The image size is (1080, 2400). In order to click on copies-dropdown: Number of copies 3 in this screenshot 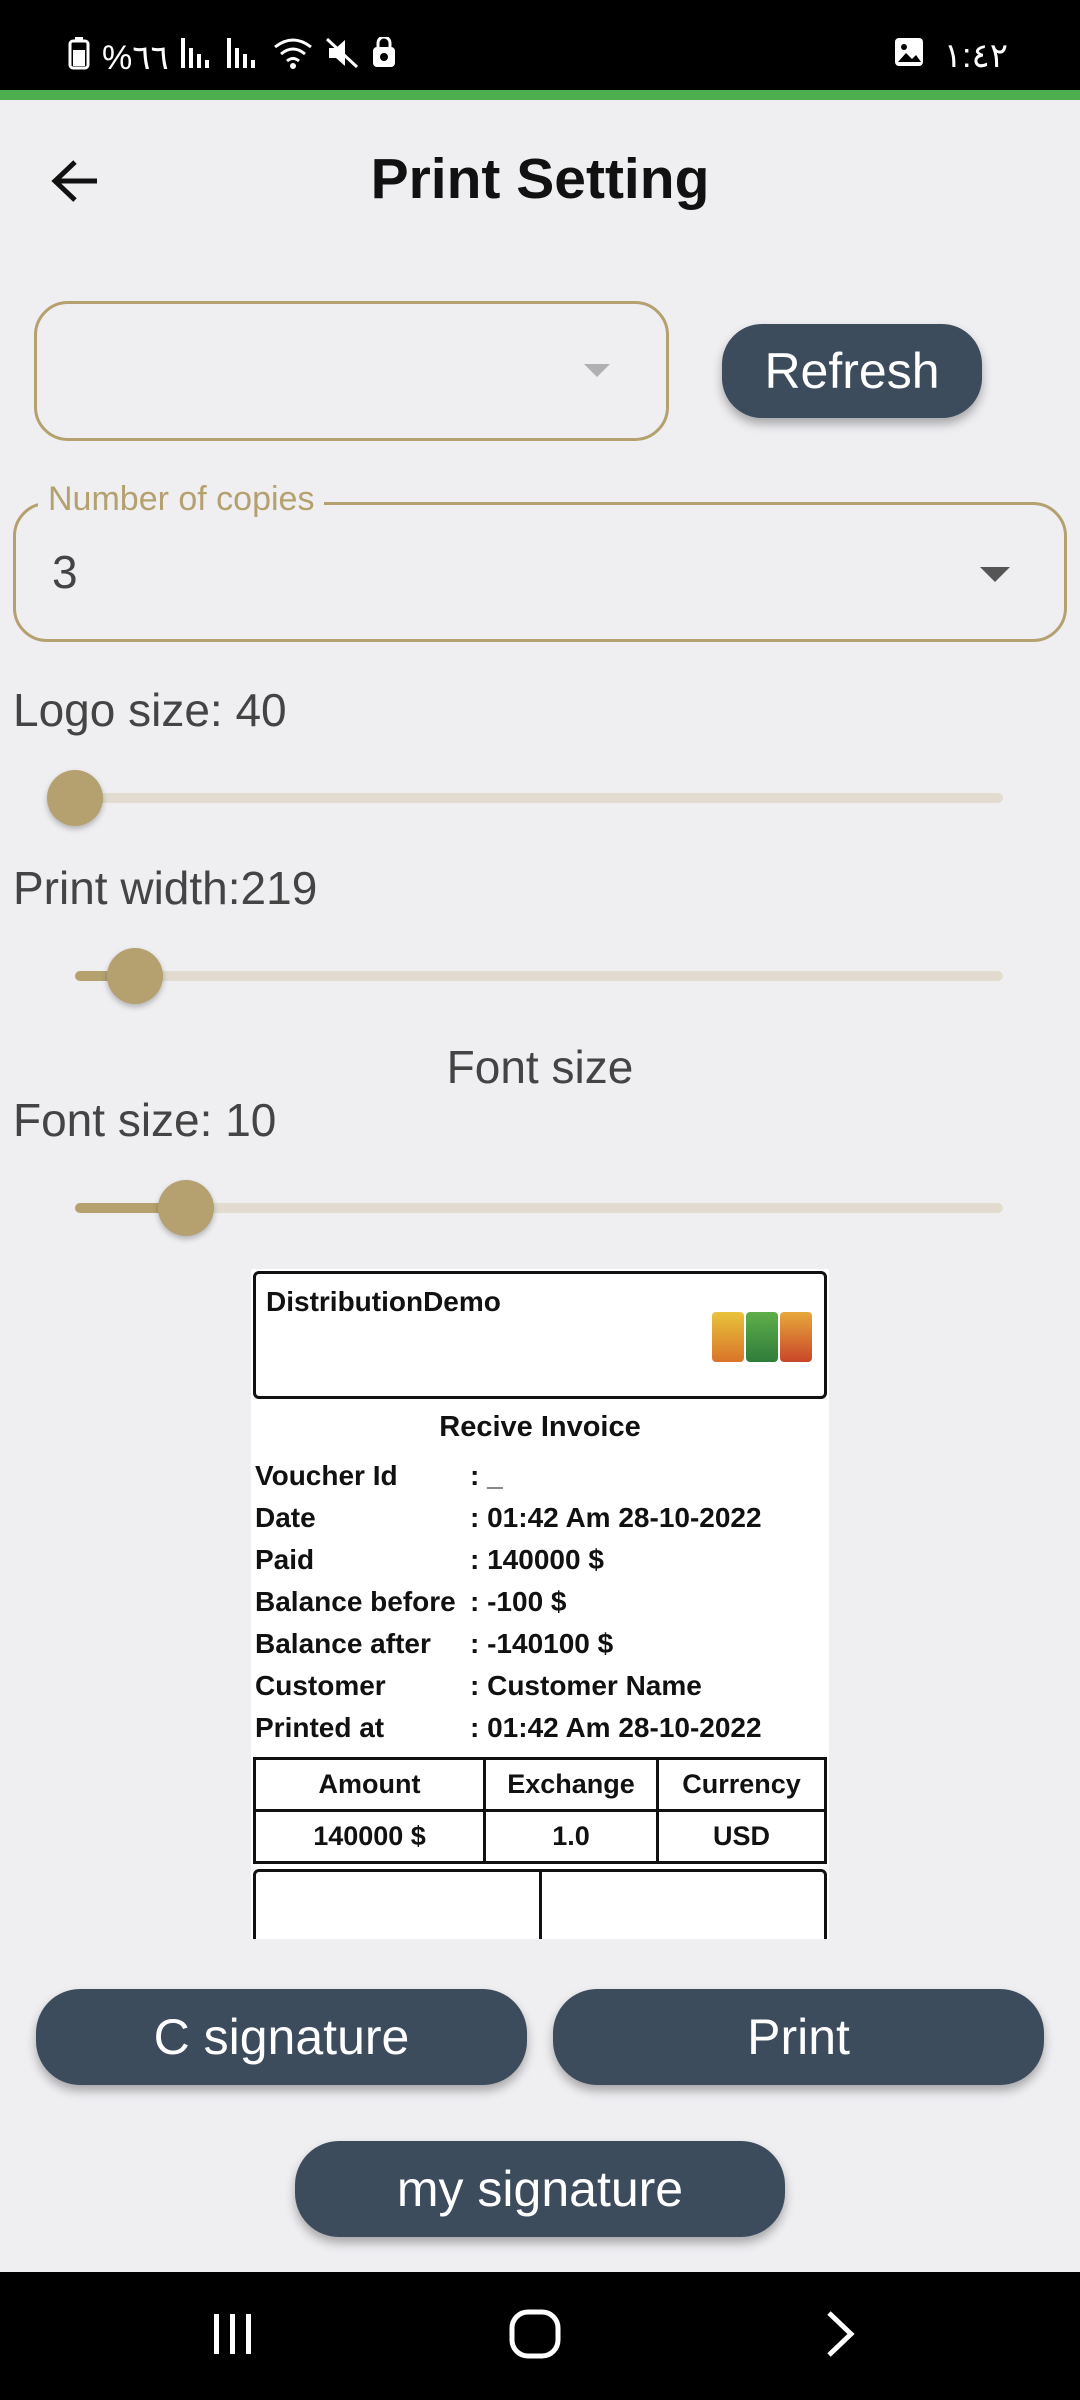, I will do `click(540, 561)`.